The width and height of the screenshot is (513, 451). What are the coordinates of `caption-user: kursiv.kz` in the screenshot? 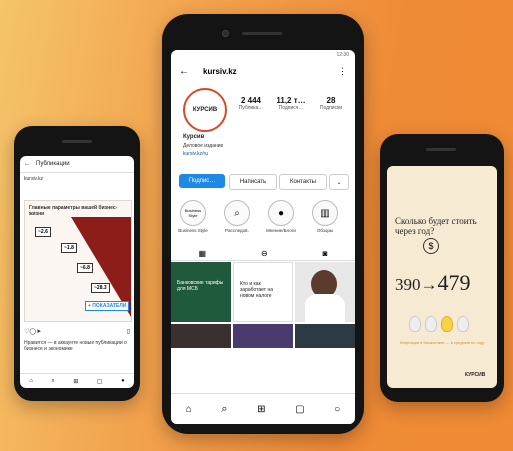 It's located at (33, 179).